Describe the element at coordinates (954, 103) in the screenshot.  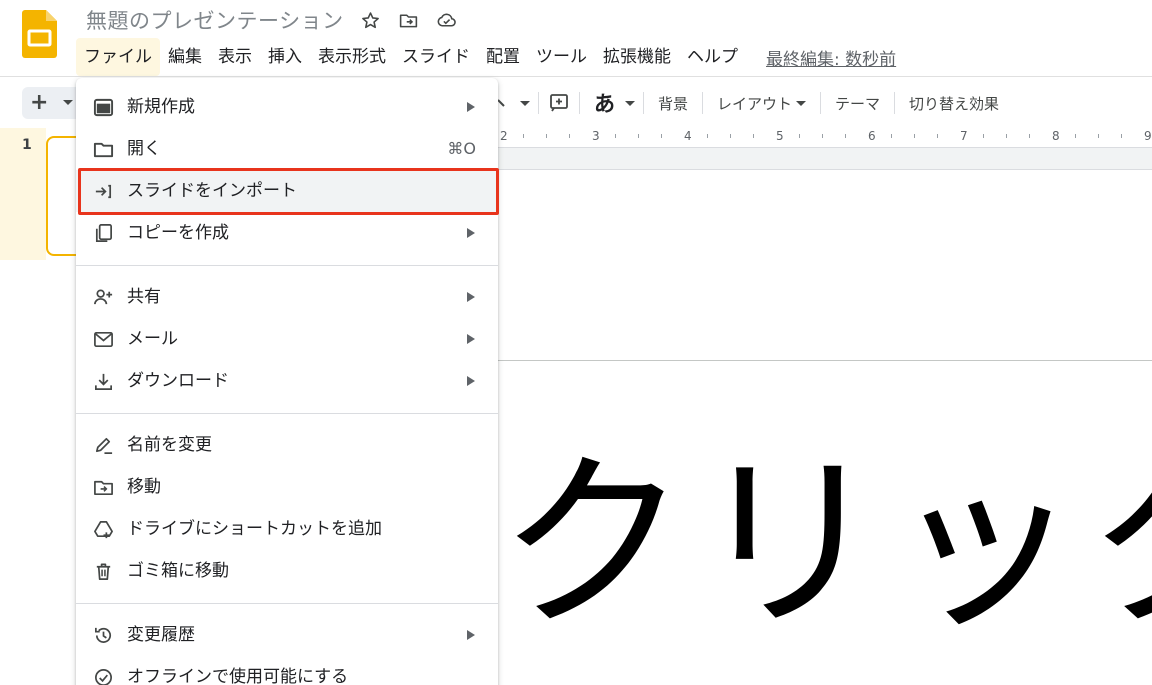
I see `transition-button: 切り替え効果` at that location.